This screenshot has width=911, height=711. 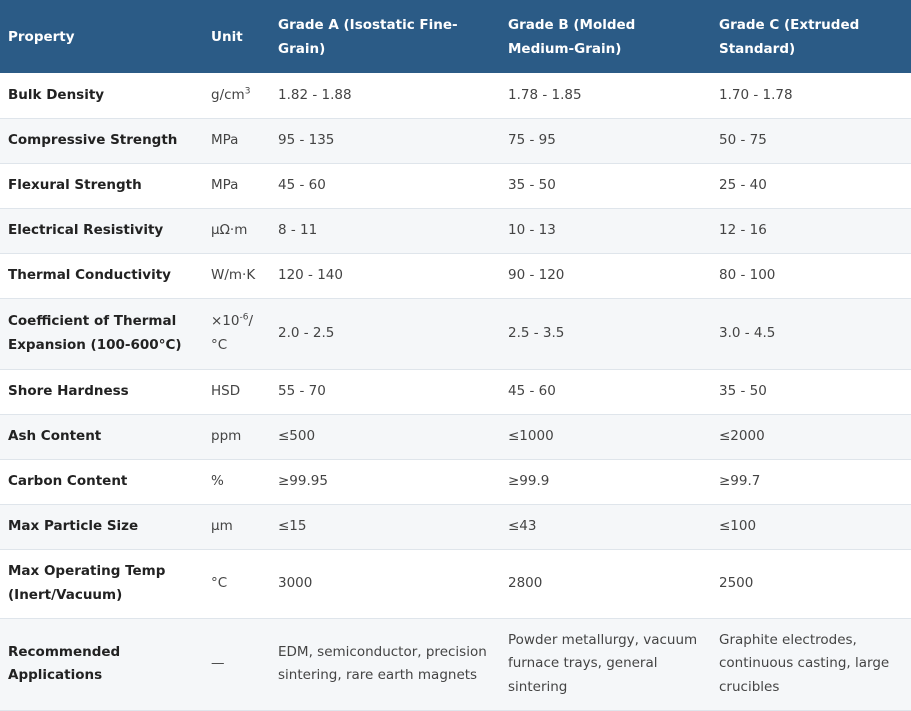 I want to click on grade-c-value: 12 - 16, so click(x=811, y=231).